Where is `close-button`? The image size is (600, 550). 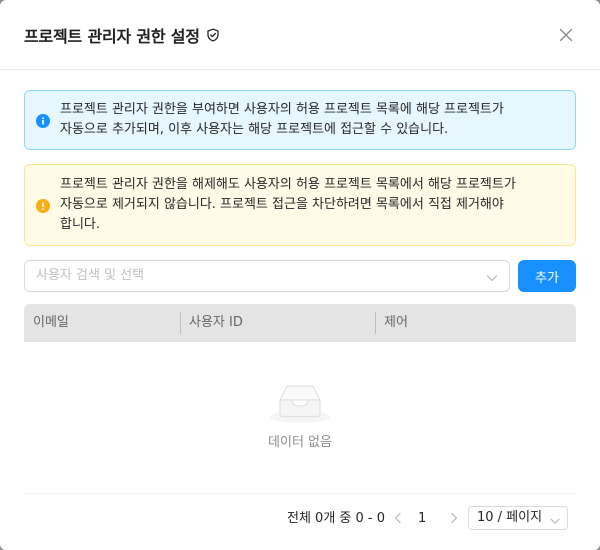
close-button is located at coordinates (566, 35).